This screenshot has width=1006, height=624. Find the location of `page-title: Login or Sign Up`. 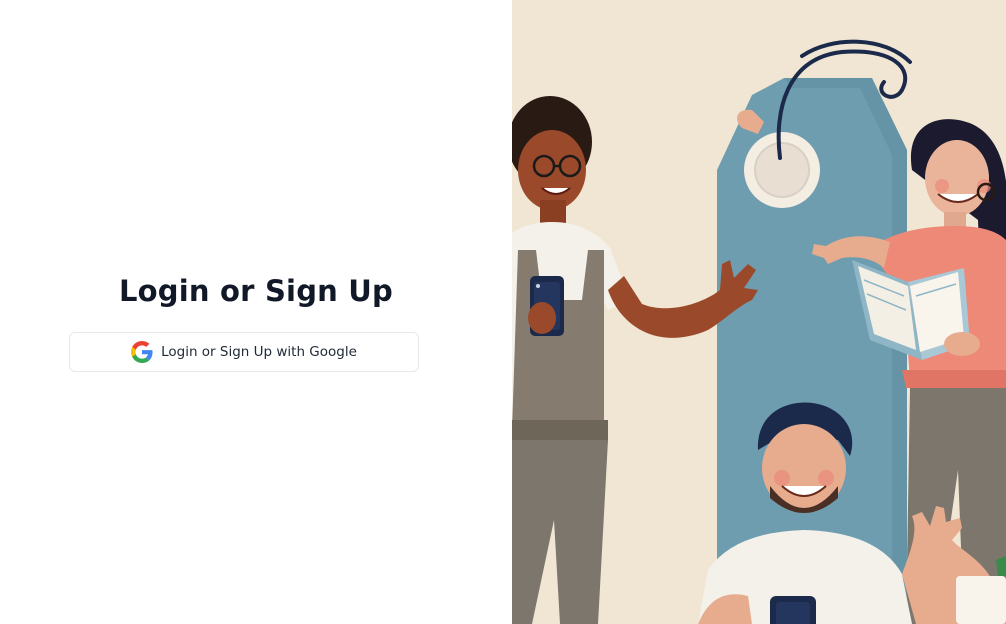

page-title: Login or Sign Up is located at coordinates (256, 291).